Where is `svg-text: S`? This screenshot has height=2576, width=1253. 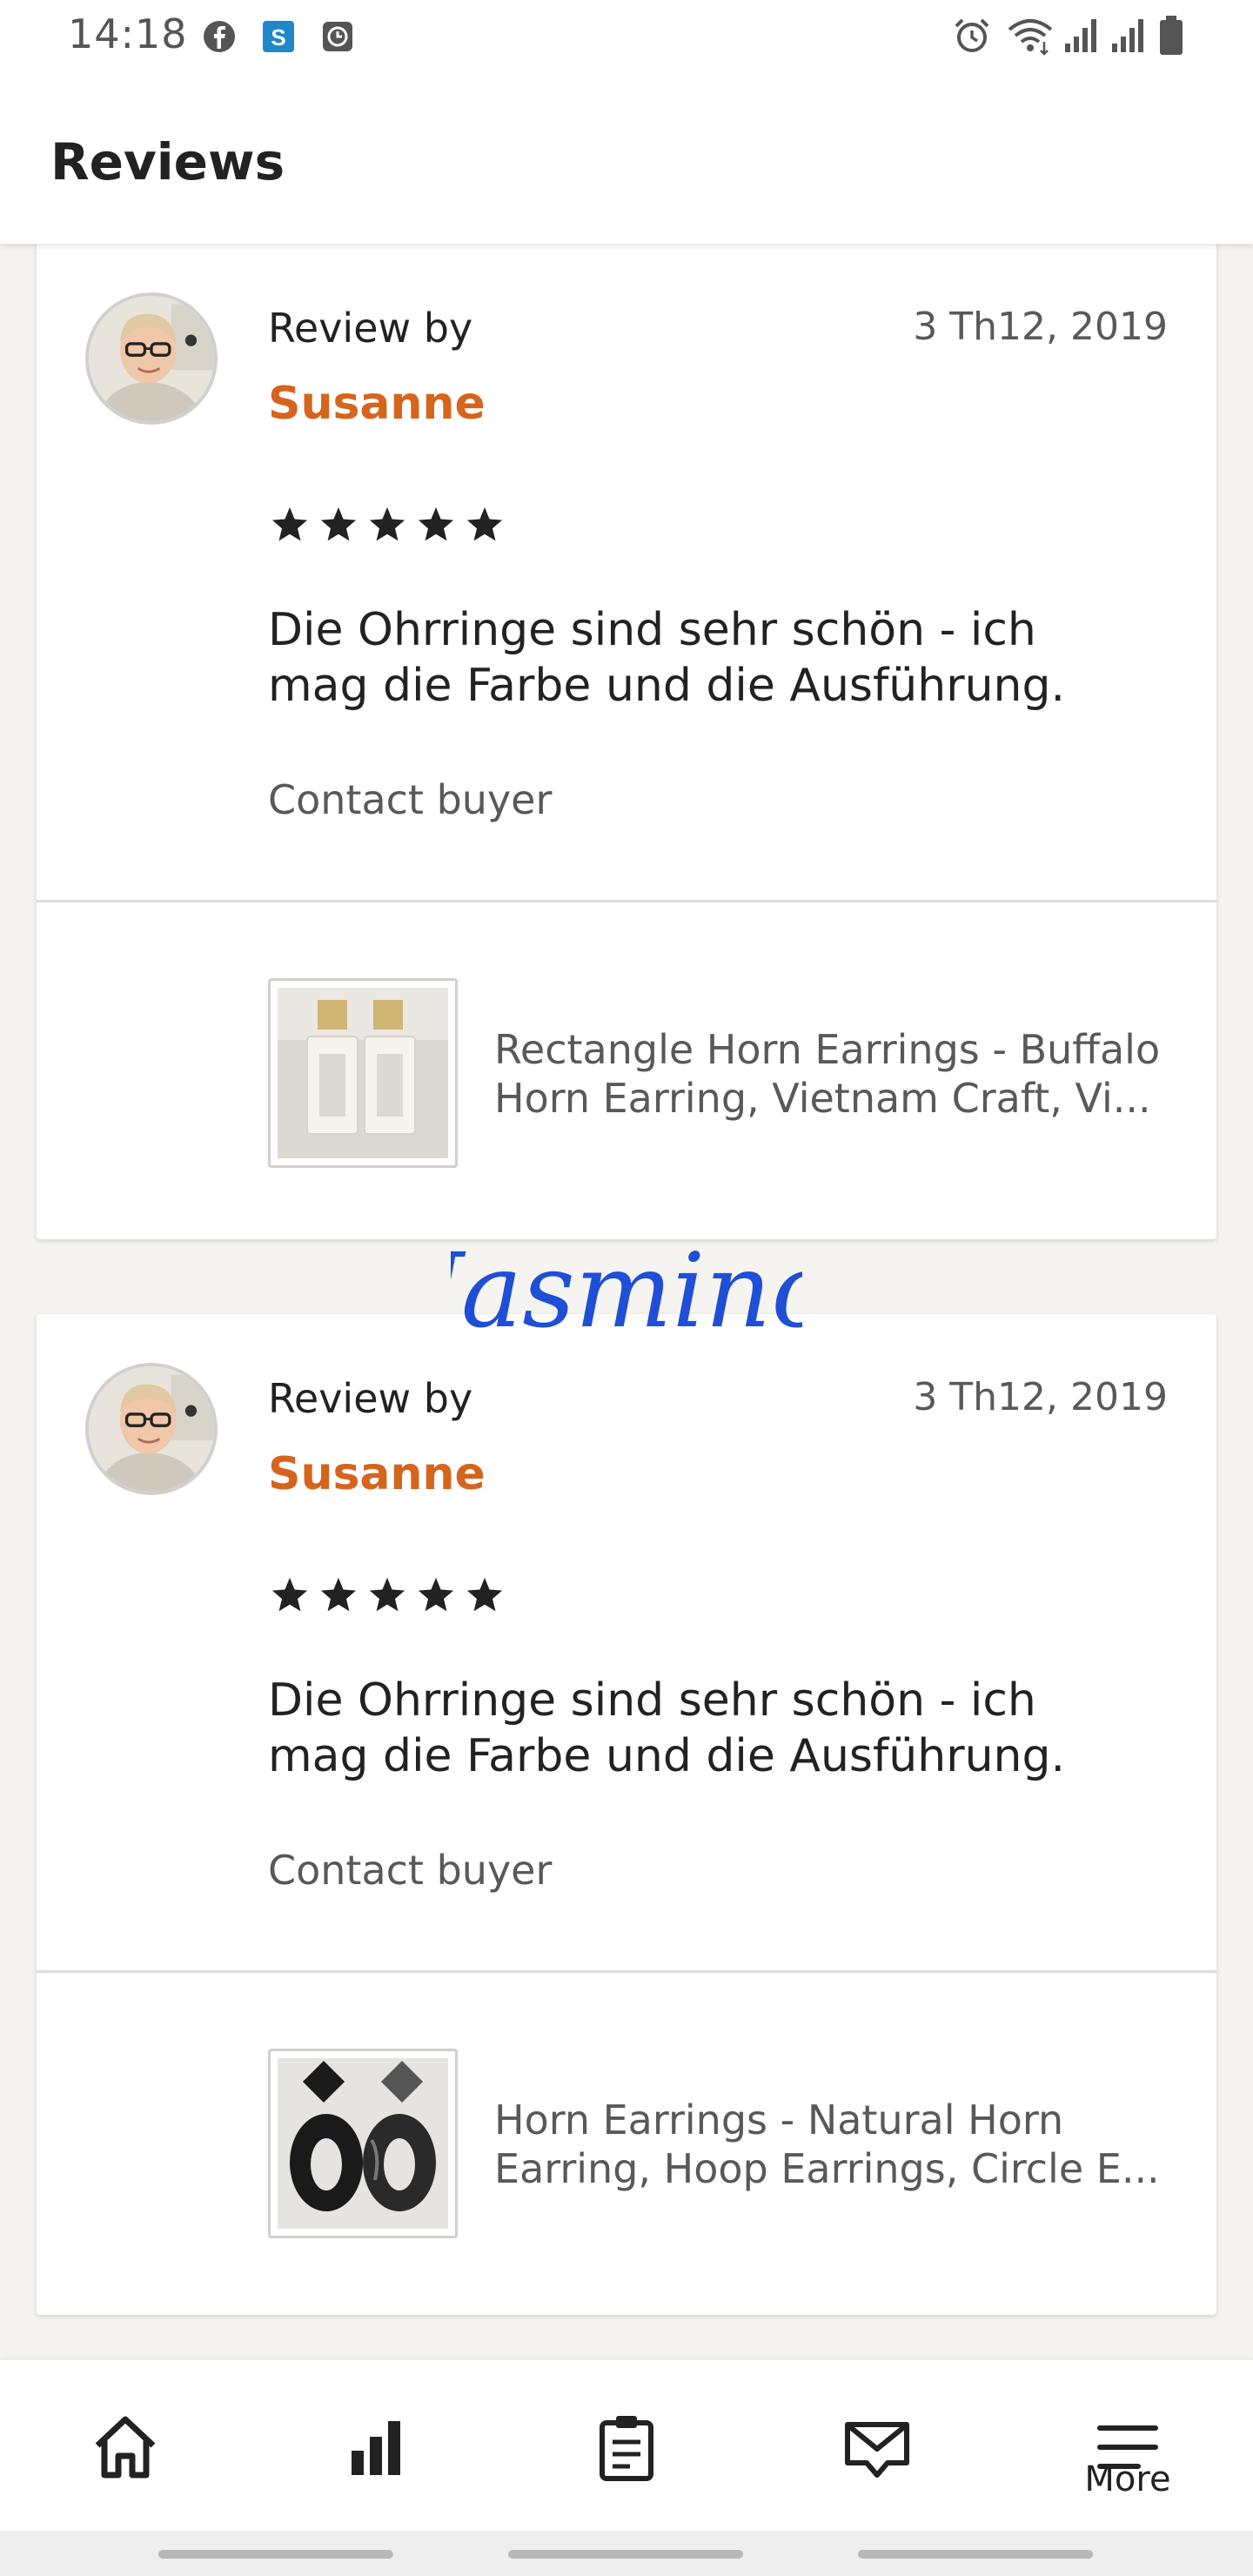 svg-text: S is located at coordinates (278, 37).